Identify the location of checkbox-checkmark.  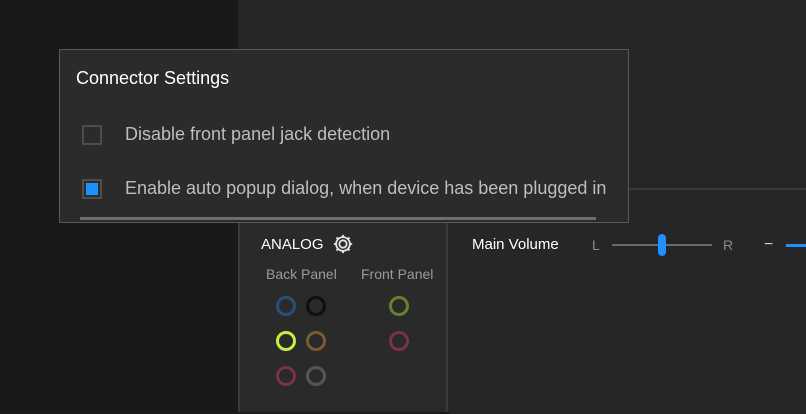
(92, 188).